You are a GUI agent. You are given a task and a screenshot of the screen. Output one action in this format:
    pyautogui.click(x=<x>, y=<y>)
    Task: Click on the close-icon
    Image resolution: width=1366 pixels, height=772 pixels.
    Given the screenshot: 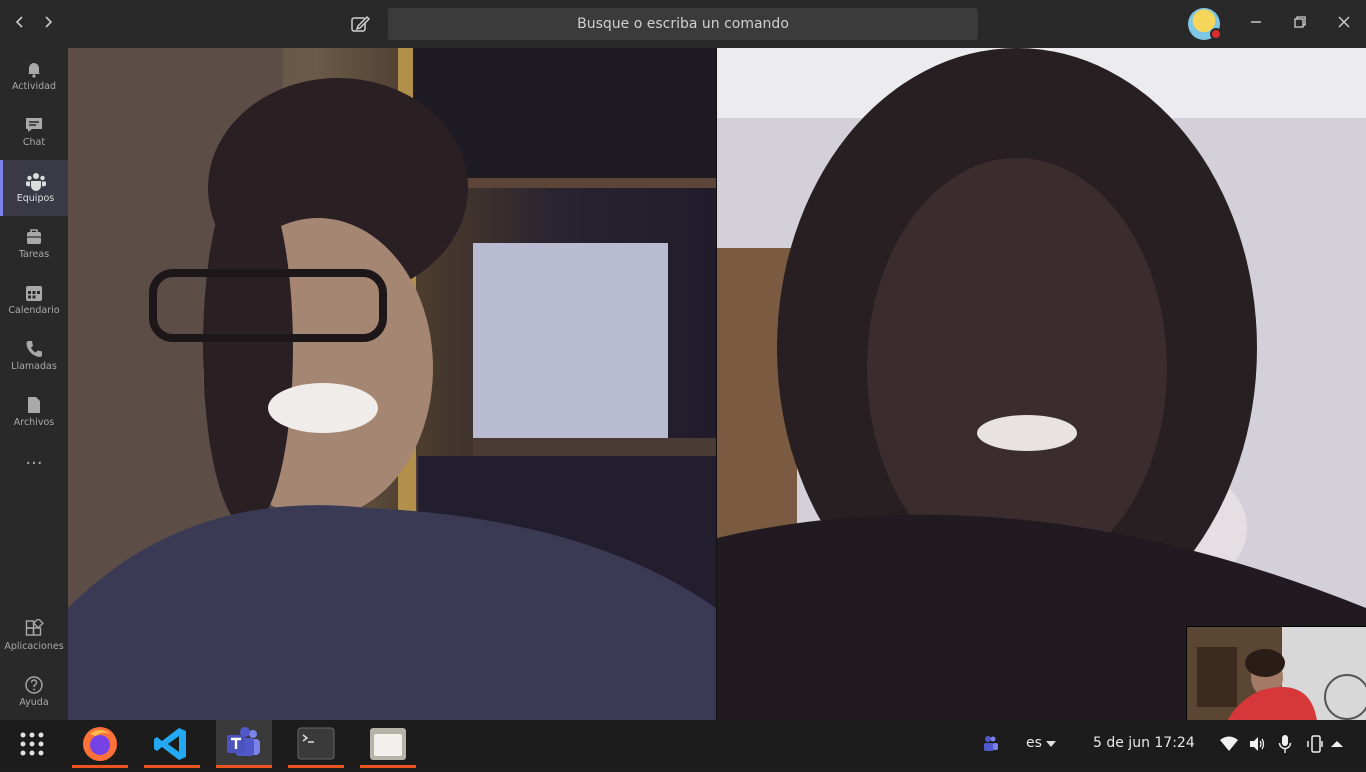 What is the action you would take?
    pyautogui.click(x=1344, y=22)
    